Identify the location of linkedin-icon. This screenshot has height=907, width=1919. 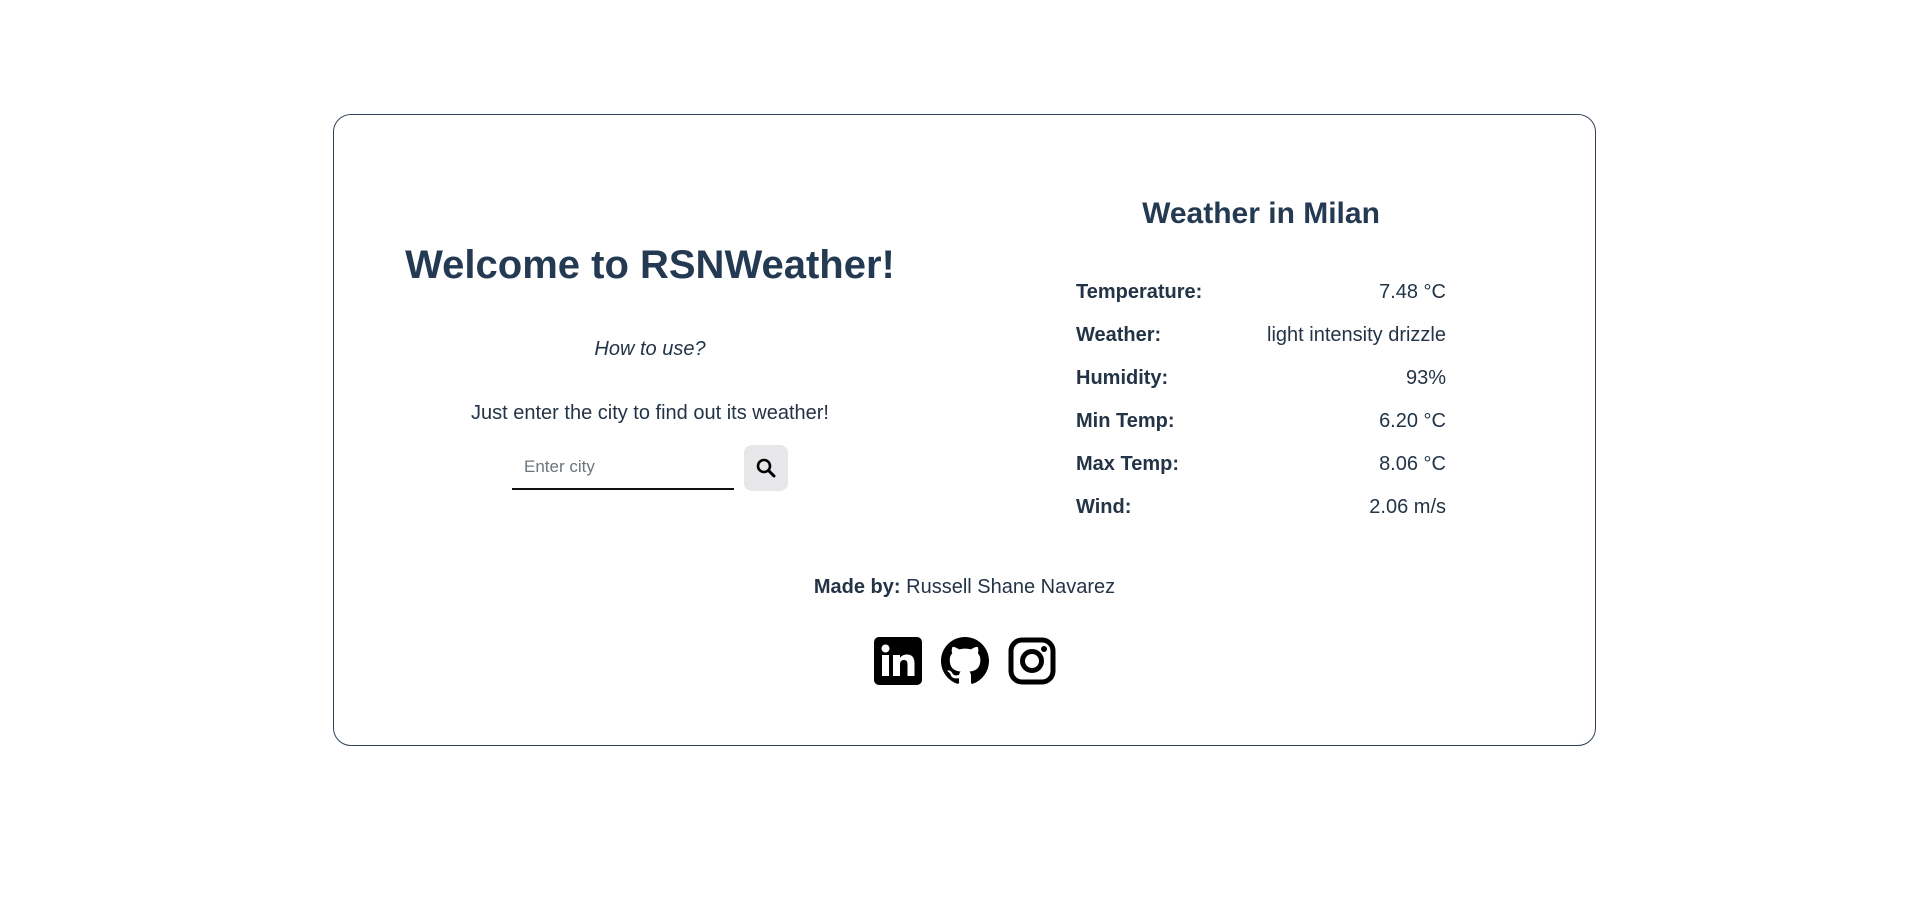
(897, 661).